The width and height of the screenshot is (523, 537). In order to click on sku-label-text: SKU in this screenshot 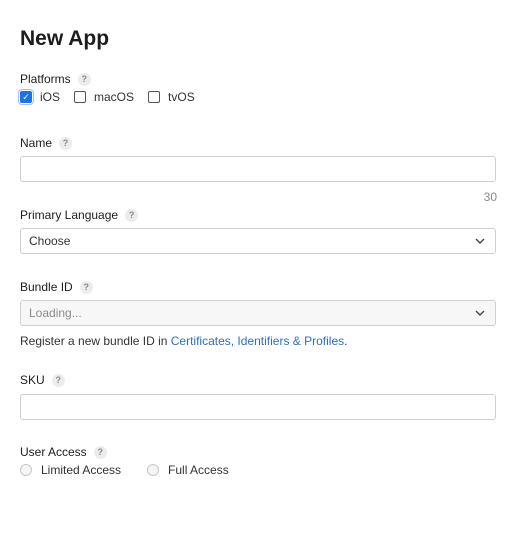, I will do `click(32, 380)`.